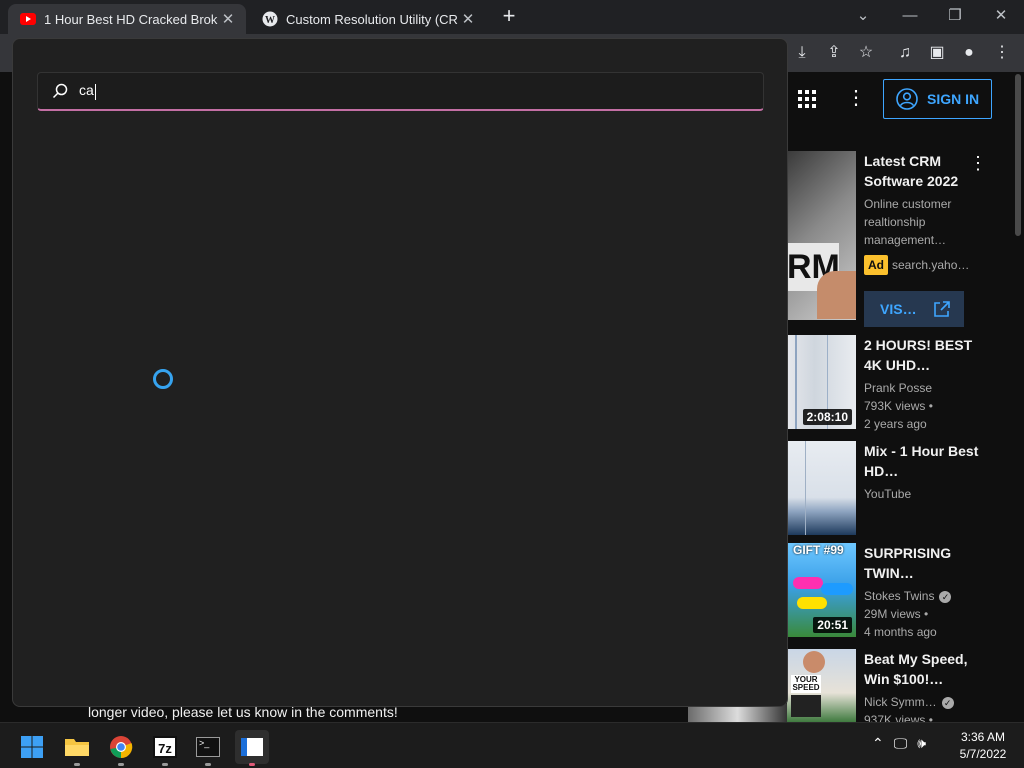 The width and height of the screenshot is (1024, 768). I want to click on sign-in-button: SIGN IN, so click(937, 99).